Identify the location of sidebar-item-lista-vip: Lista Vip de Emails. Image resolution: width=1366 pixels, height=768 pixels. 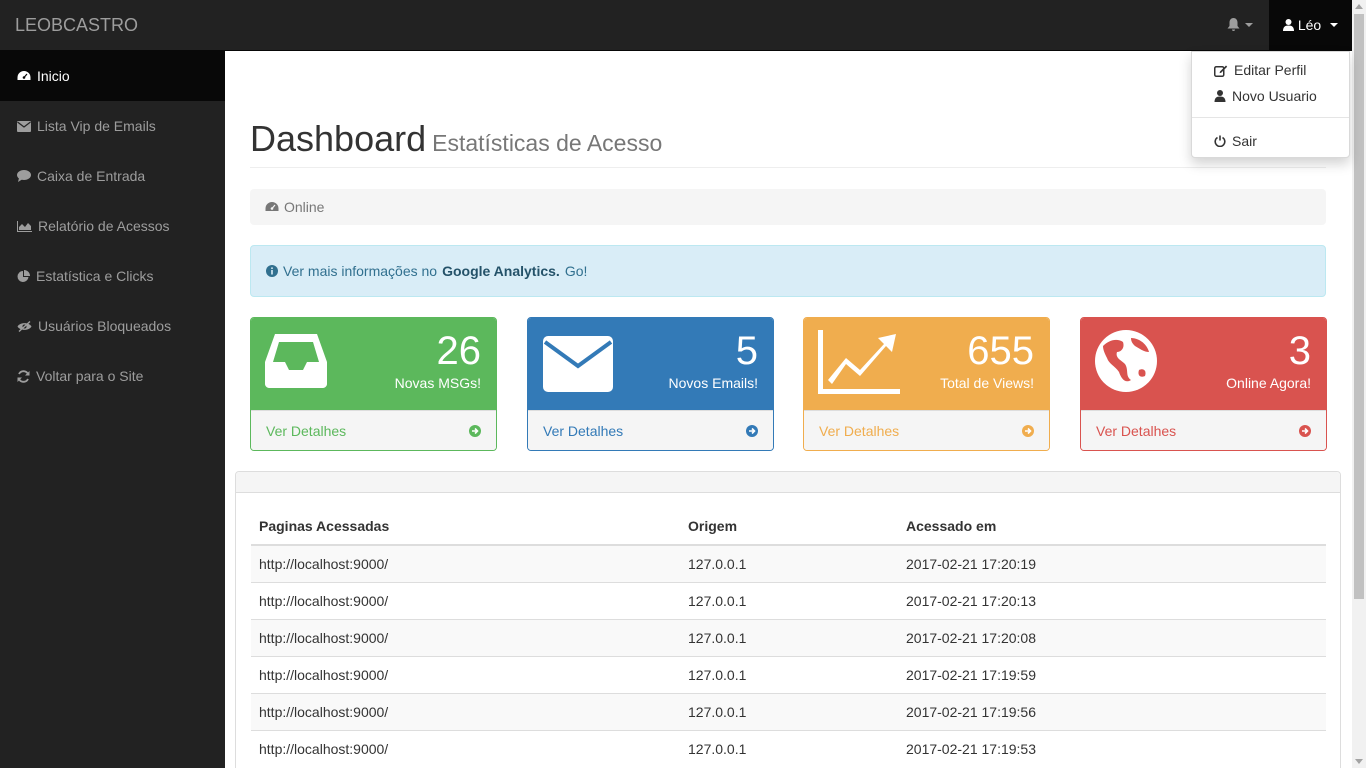
(112, 126).